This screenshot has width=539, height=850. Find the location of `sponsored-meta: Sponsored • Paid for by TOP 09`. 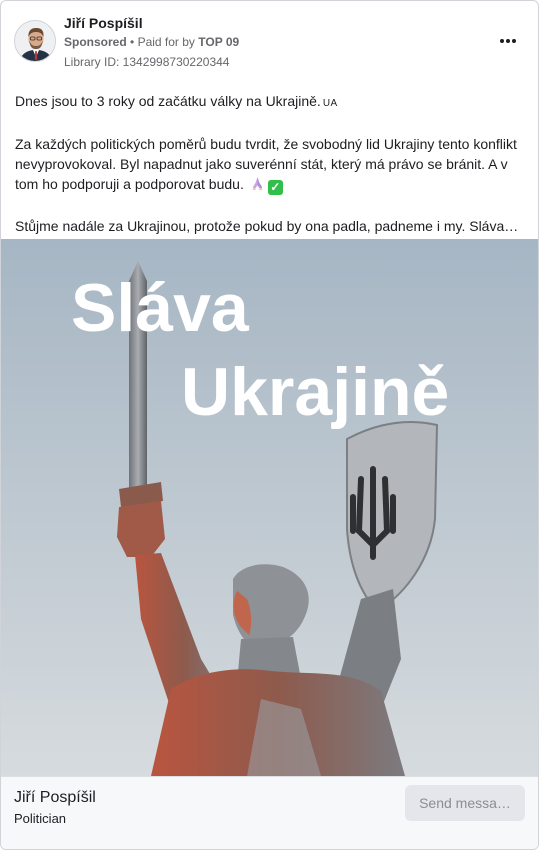

sponsored-meta: Sponsored • Paid for by TOP 09 is located at coordinates (151, 42).